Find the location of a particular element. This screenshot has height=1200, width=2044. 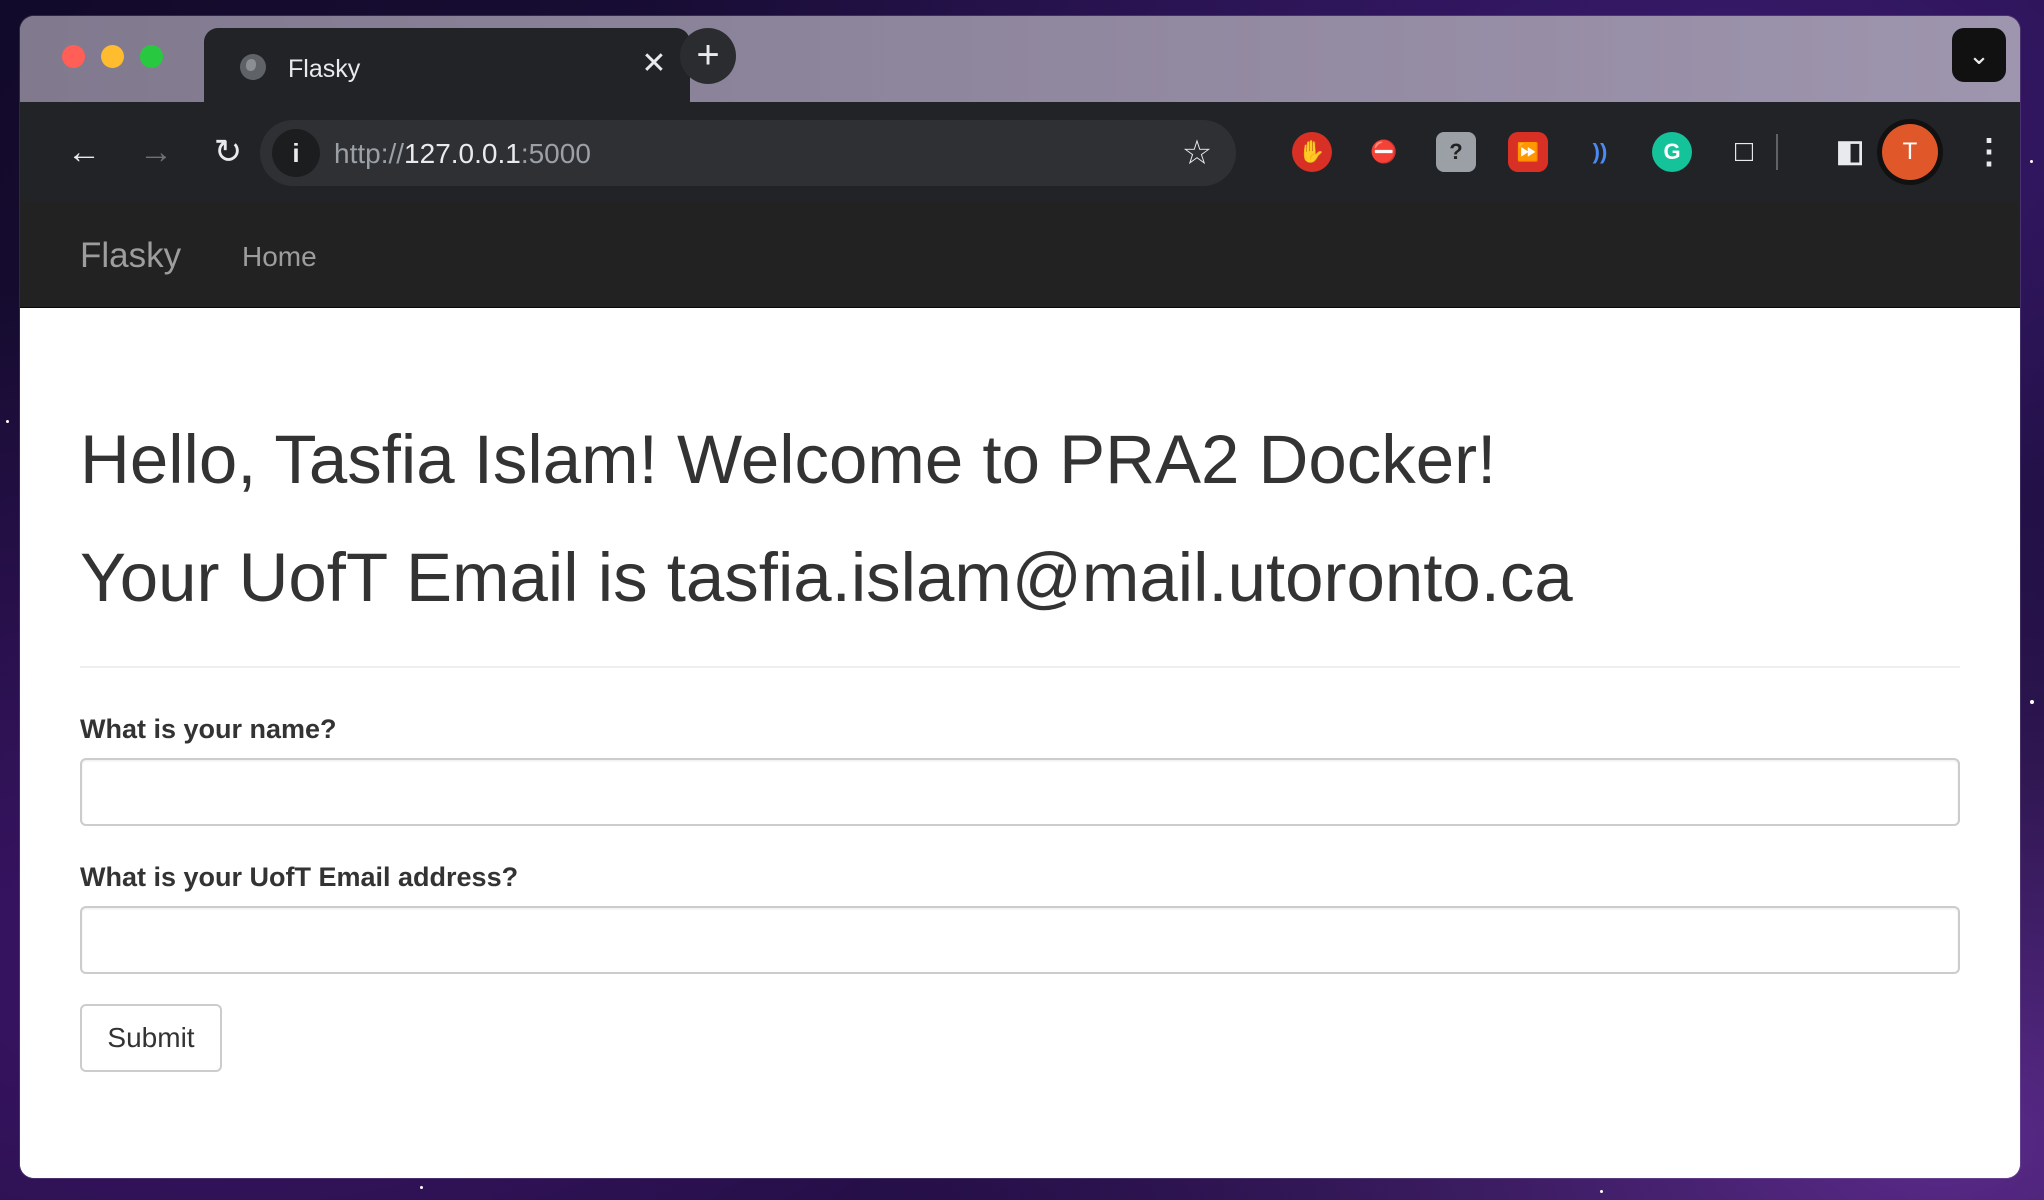

name-input is located at coordinates (1020, 792).